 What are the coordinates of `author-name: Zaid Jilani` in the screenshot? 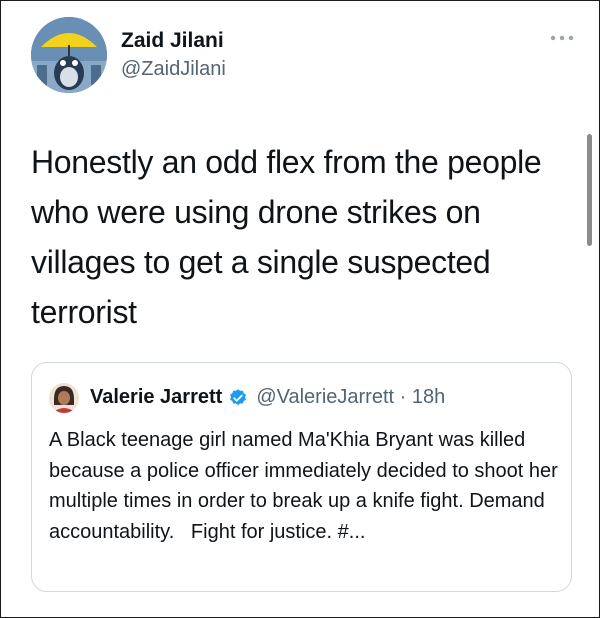 It's located at (172, 41).